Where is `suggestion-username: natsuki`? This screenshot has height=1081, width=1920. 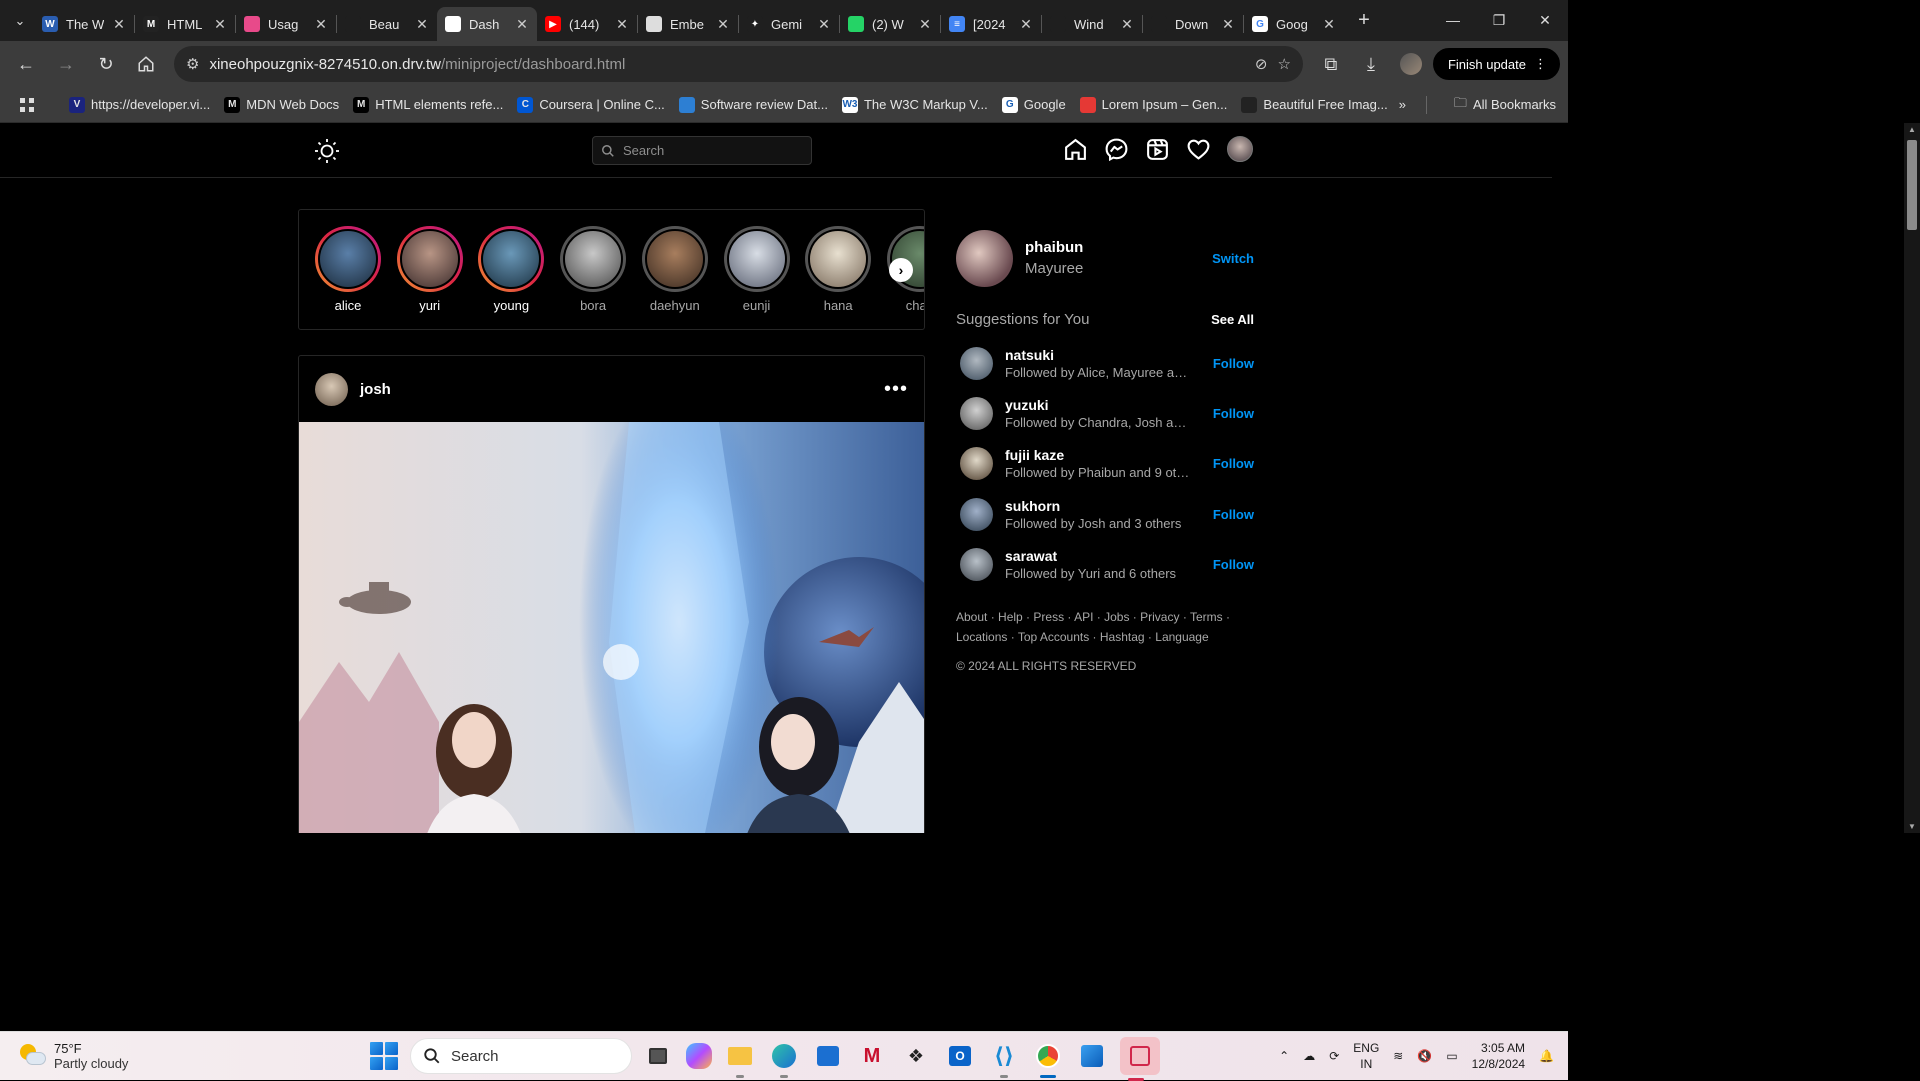
suggestion-username: natsuki is located at coordinates (1103, 355).